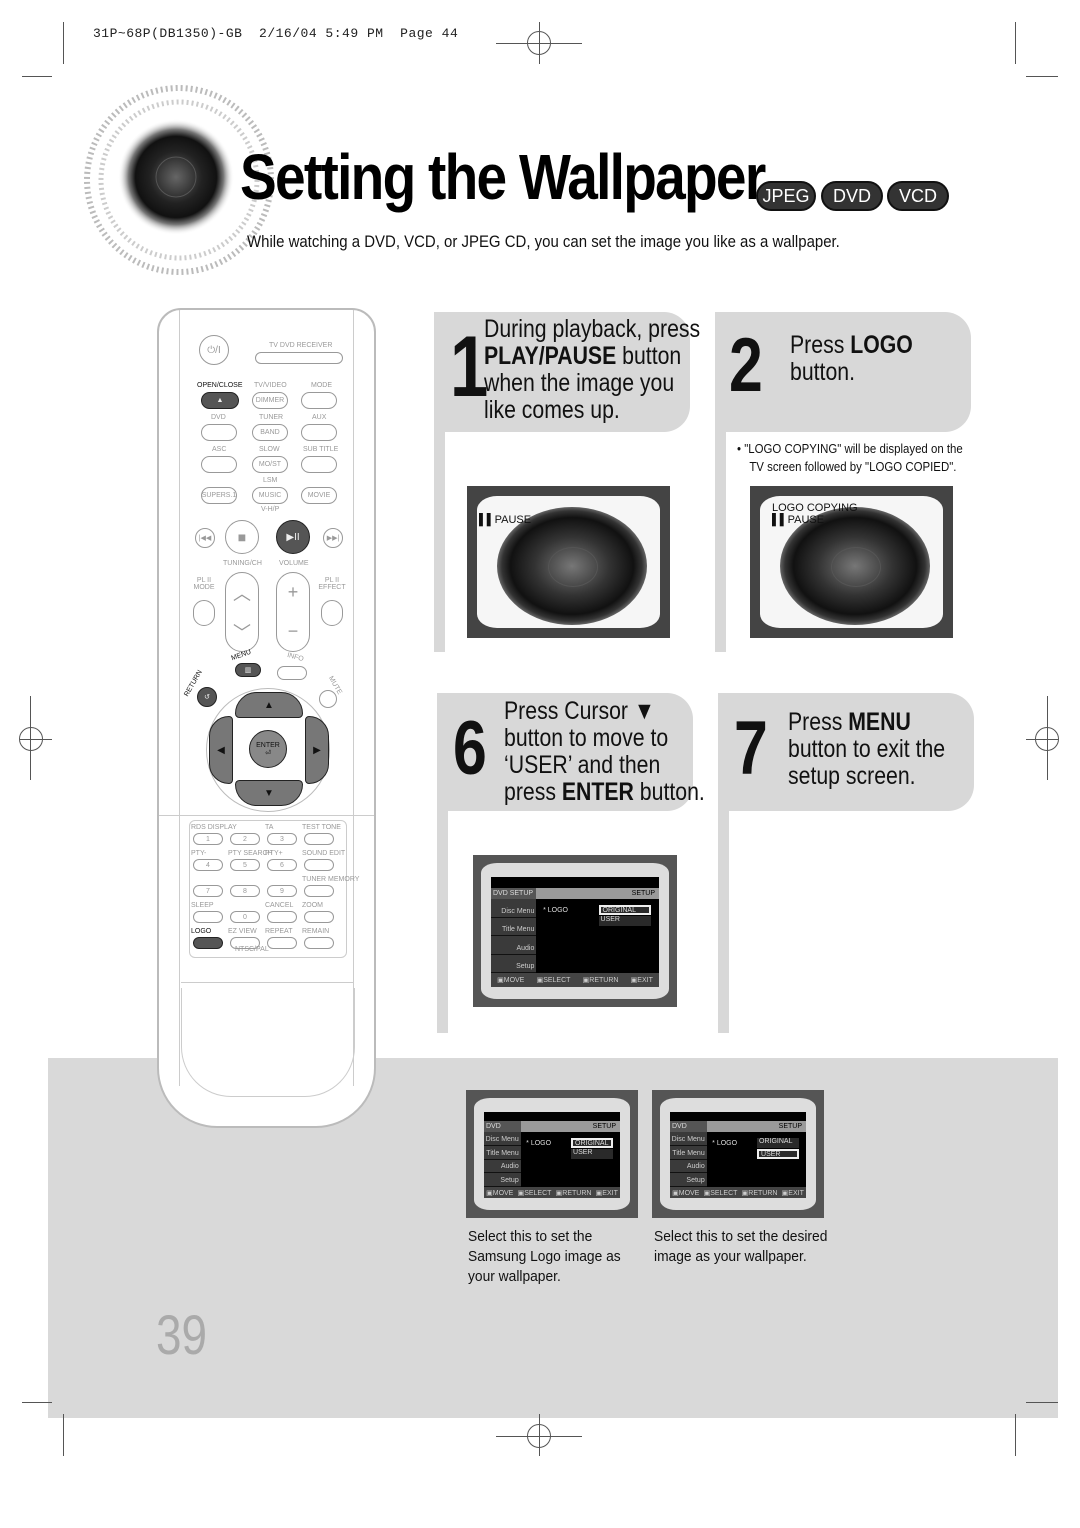  I want to click on return-button: ↺, so click(207, 697).